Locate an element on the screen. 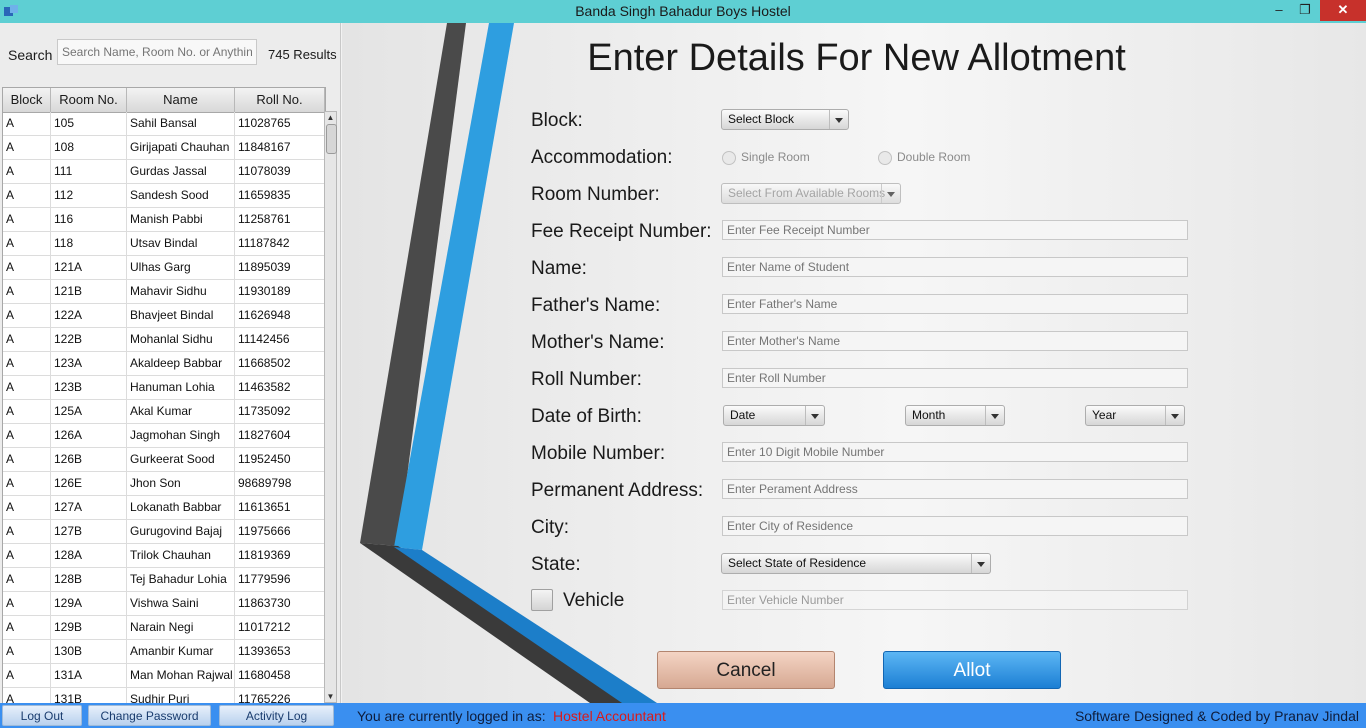 The height and width of the screenshot is (728, 1366). column-header-name: Name is located at coordinates (181, 100).